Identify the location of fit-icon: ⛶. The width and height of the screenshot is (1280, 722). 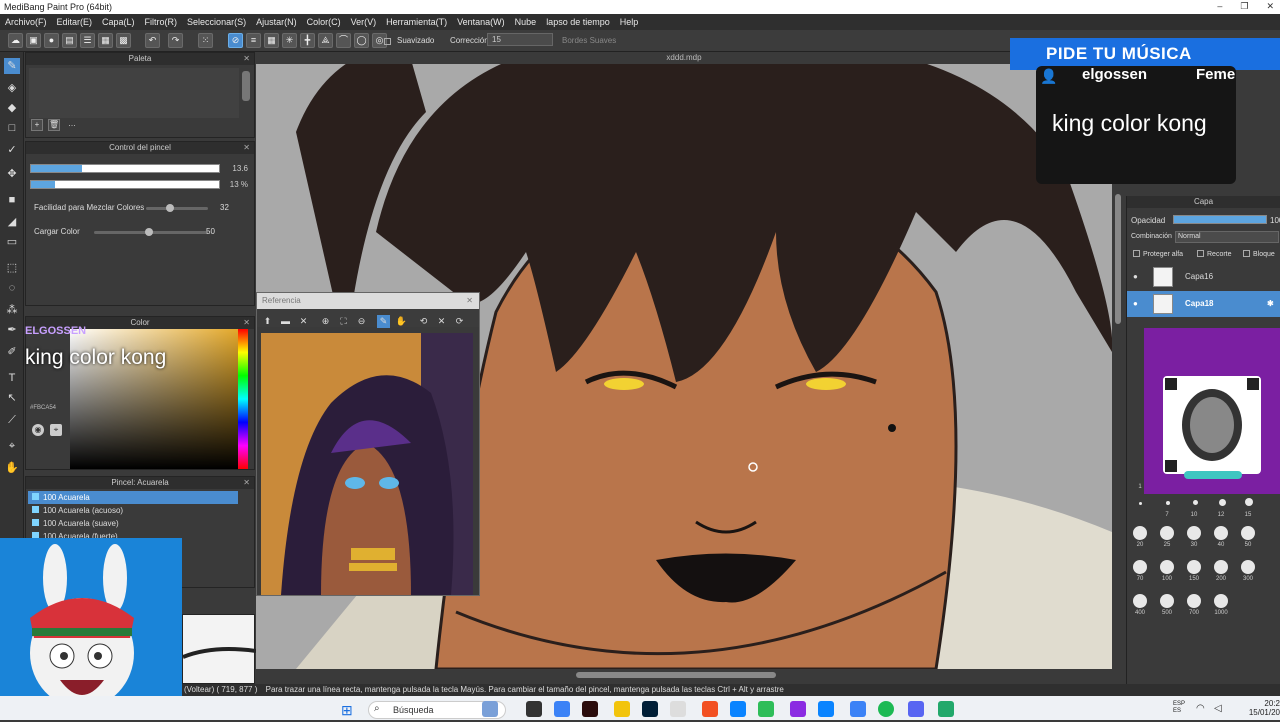
(343, 321).